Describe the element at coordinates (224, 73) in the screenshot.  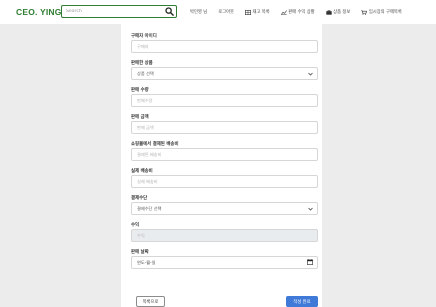
I see `product-select: 상품 선택` at that location.